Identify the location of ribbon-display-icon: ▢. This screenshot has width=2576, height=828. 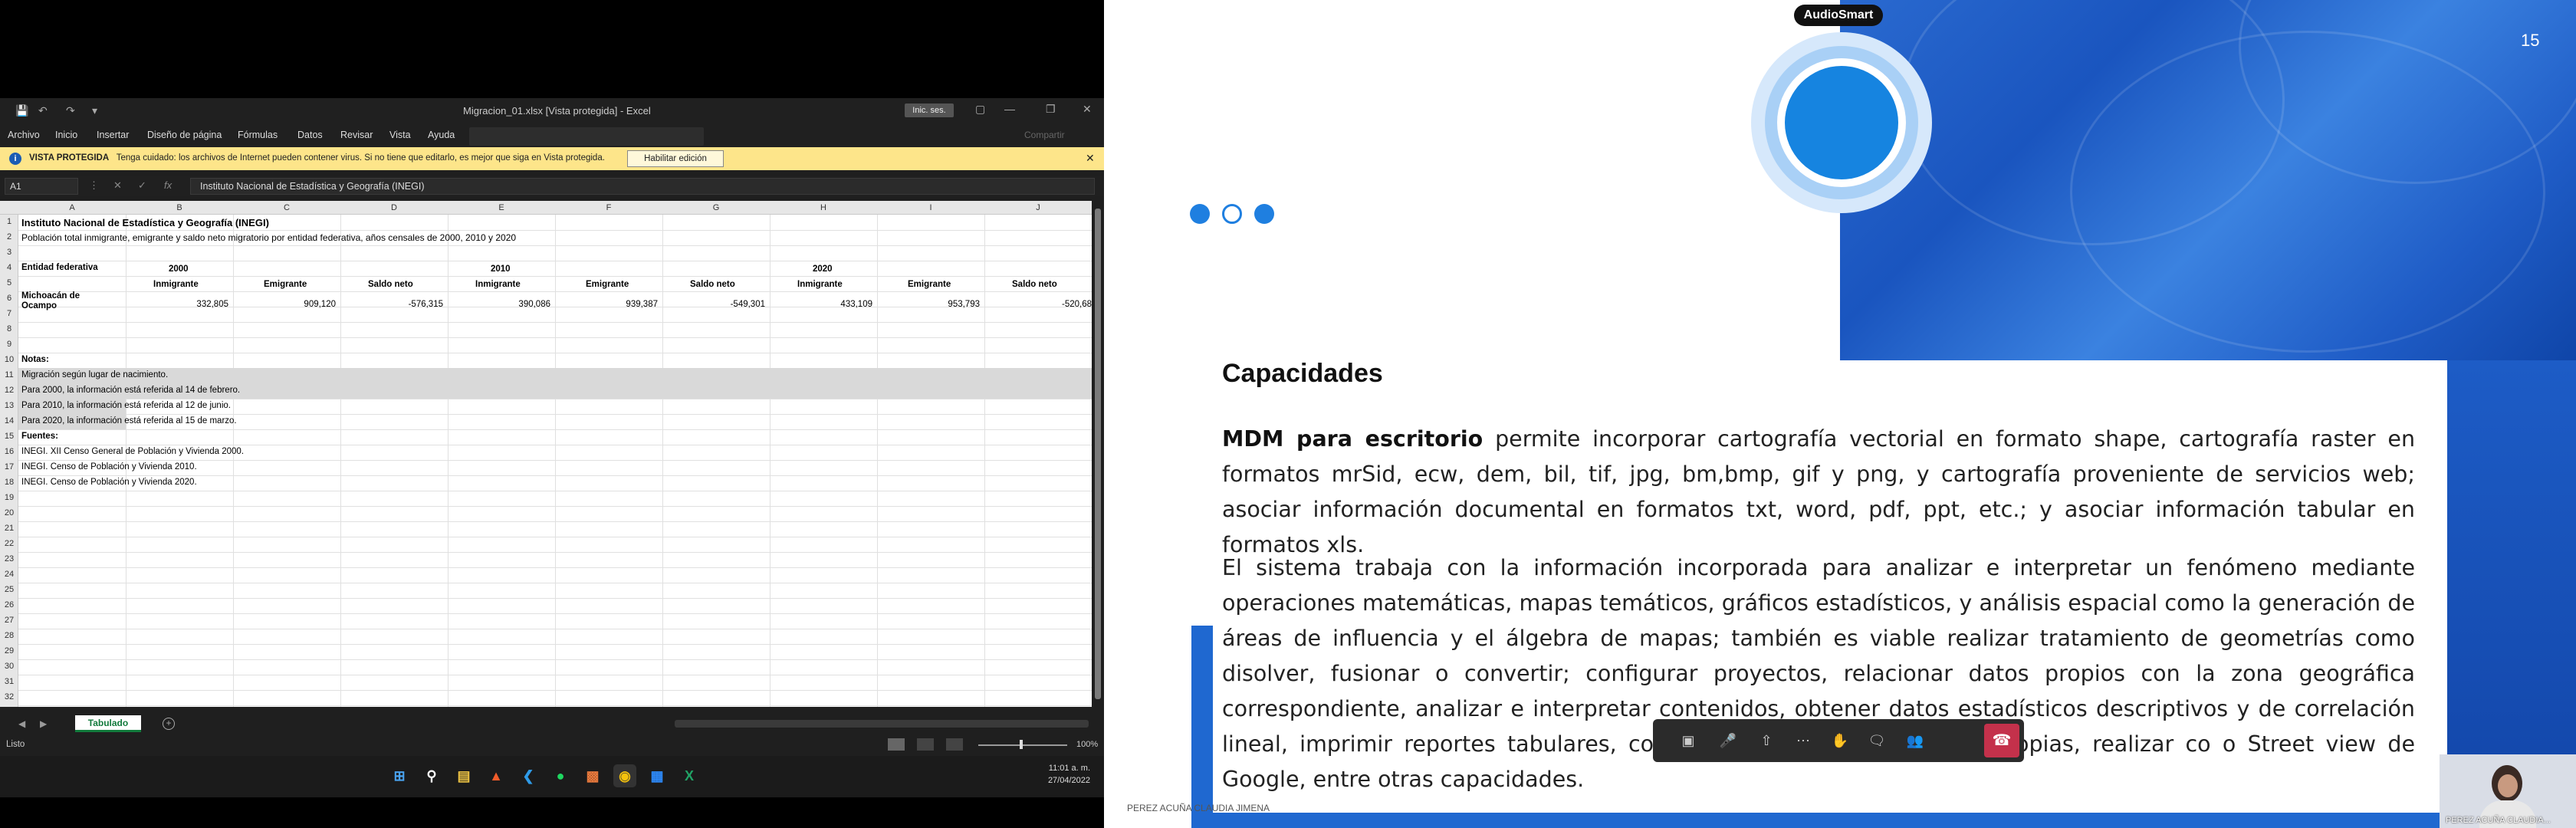
(980, 110).